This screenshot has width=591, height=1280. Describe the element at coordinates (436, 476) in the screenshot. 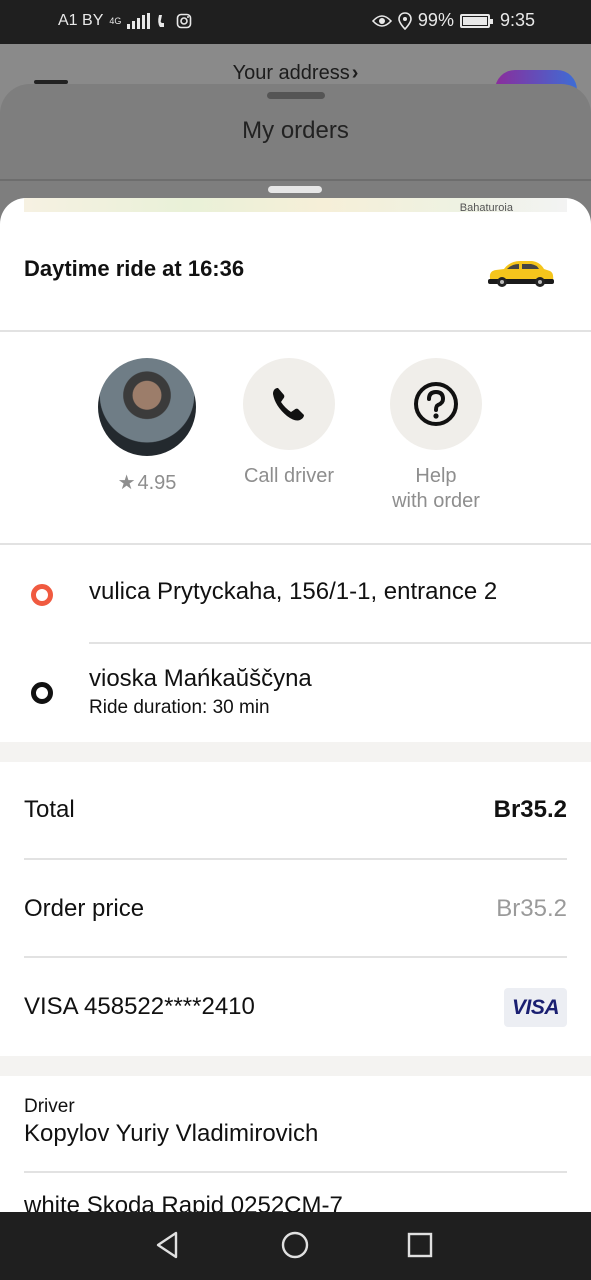

I see `help-label-line1: Help` at that location.